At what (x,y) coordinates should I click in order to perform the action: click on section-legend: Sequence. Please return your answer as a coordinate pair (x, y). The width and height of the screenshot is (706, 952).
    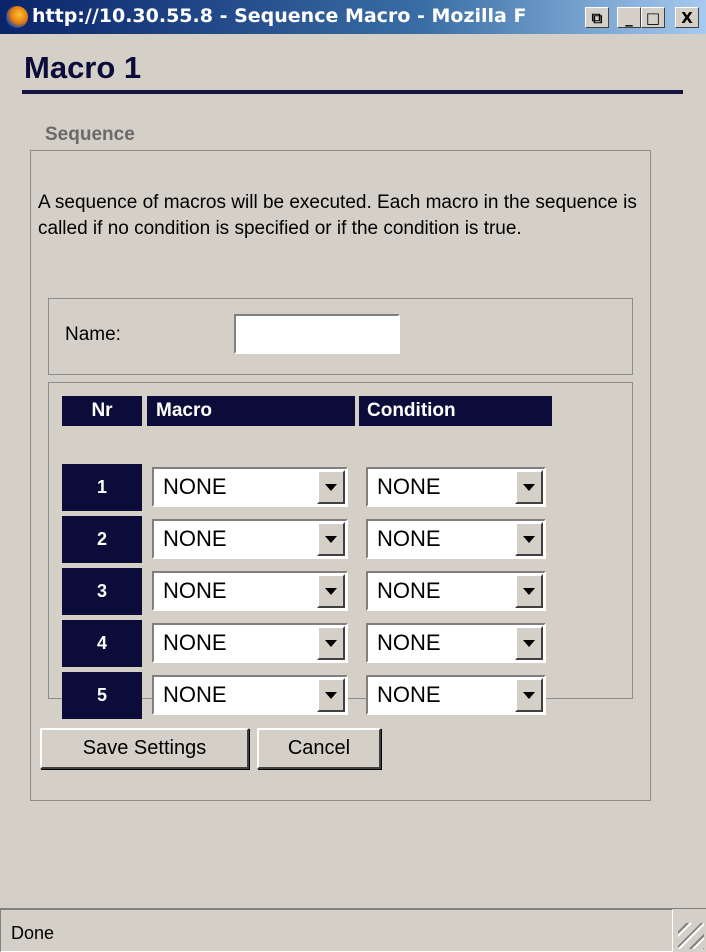
    Looking at the image, I should click on (90, 134).